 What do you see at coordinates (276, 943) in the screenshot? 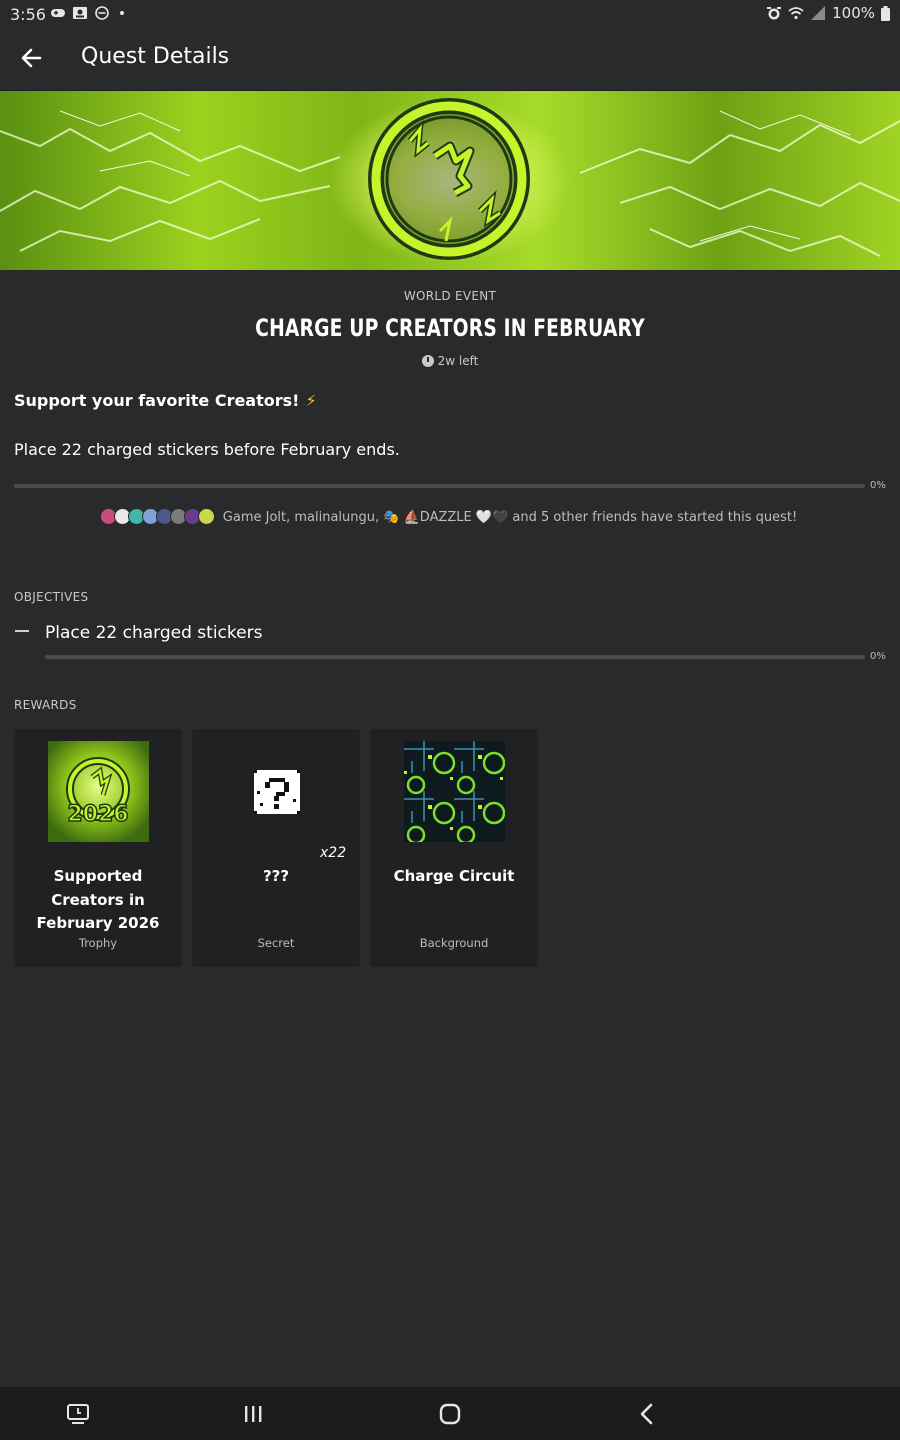
I see `reward-type: Secret` at bounding box center [276, 943].